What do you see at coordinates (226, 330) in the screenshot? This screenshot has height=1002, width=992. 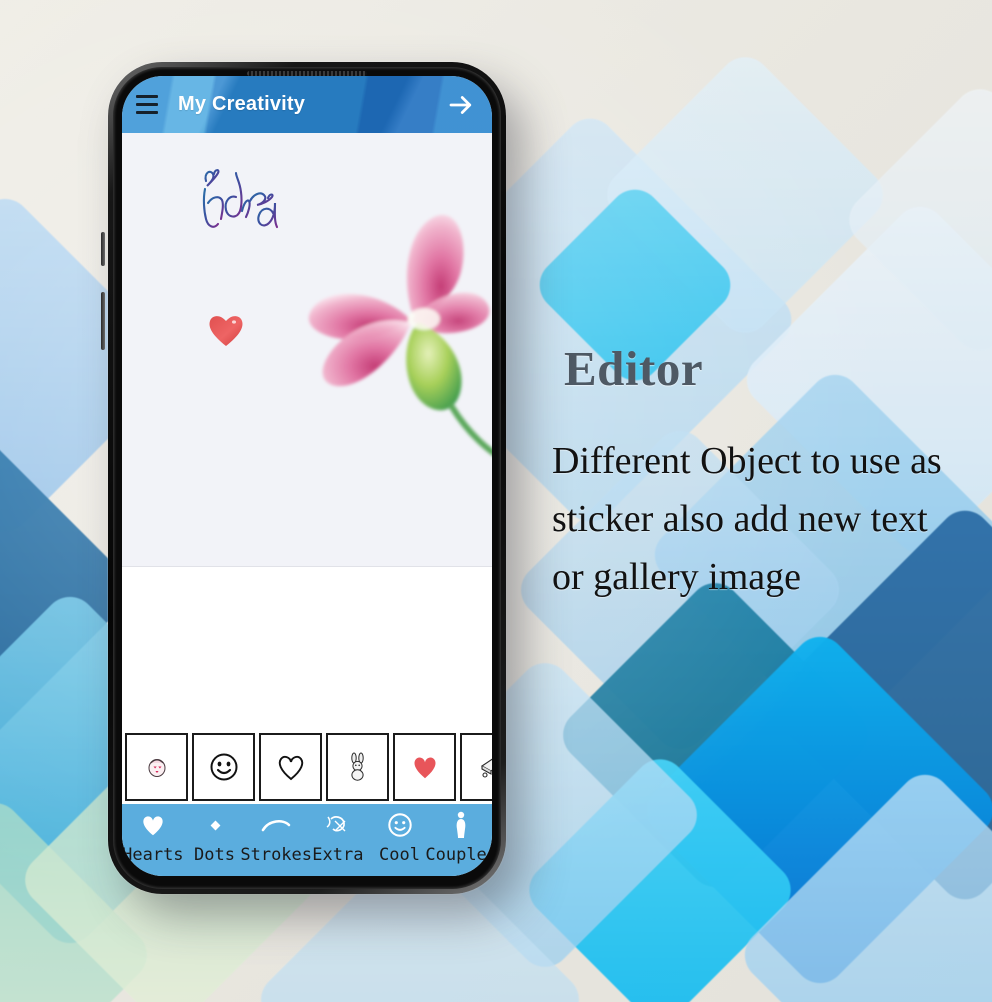 I see `heart-sticker-object` at bounding box center [226, 330].